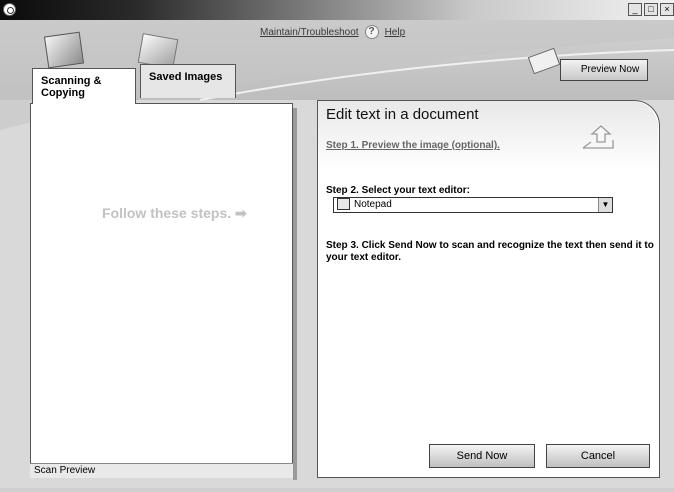 The height and width of the screenshot is (492, 674). I want to click on scan-preview-label: Scan Preview, so click(161, 470).